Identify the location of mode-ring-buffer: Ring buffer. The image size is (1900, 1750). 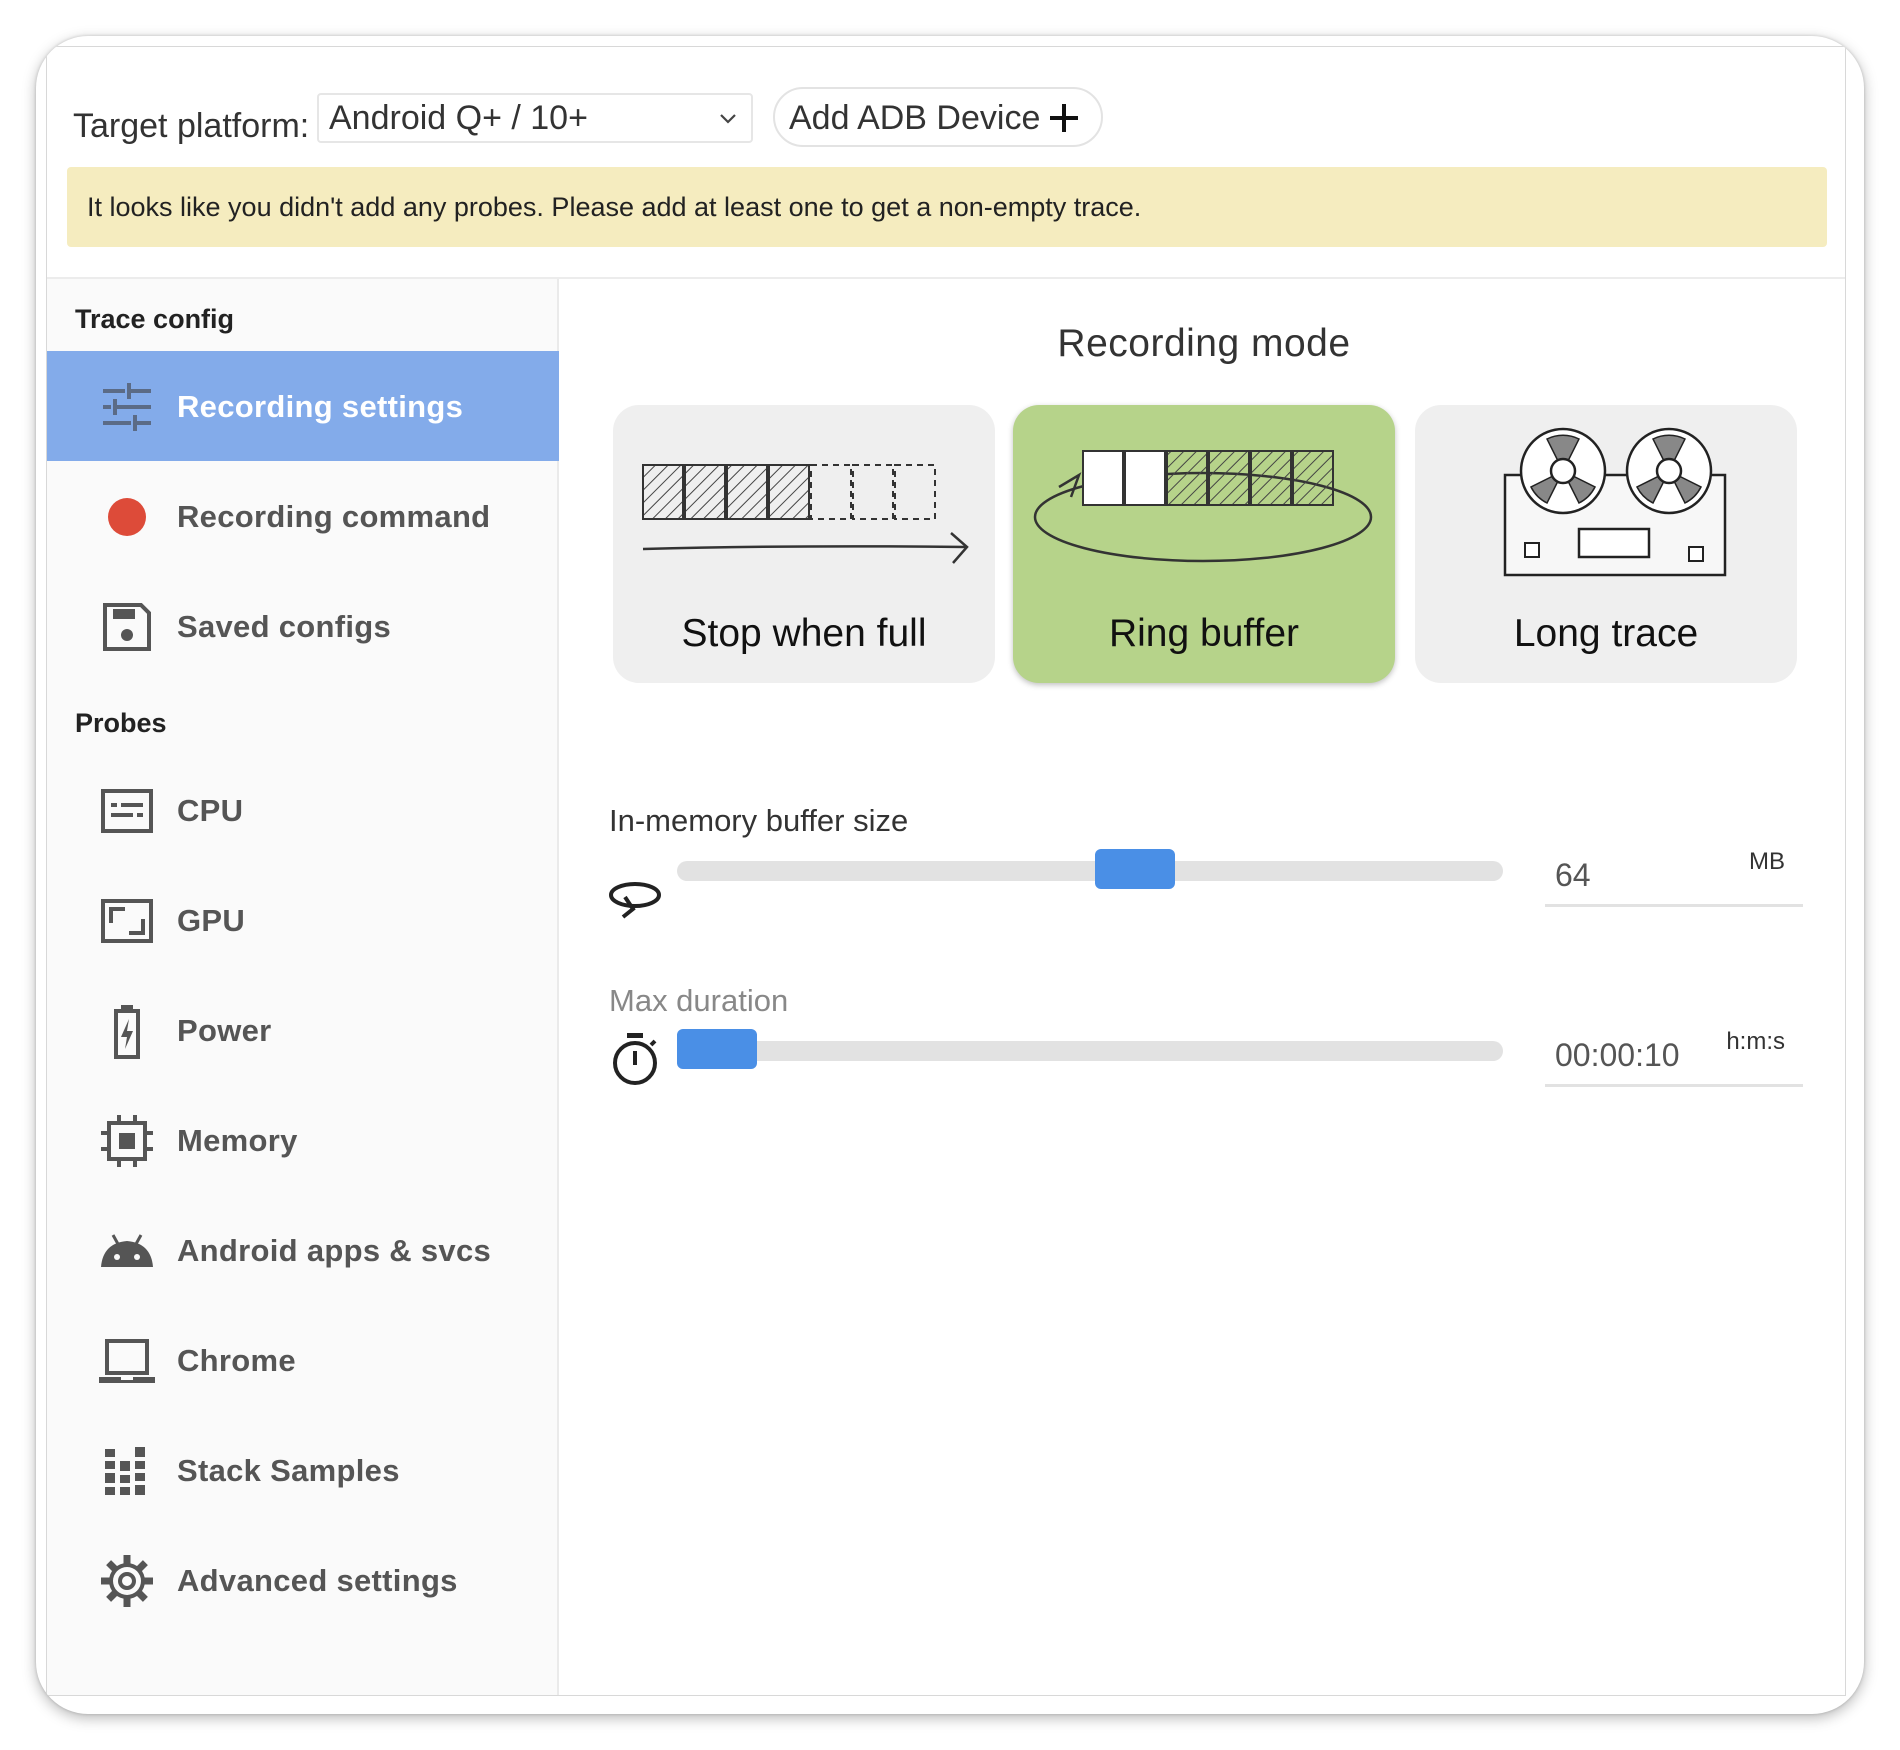
(1204, 544).